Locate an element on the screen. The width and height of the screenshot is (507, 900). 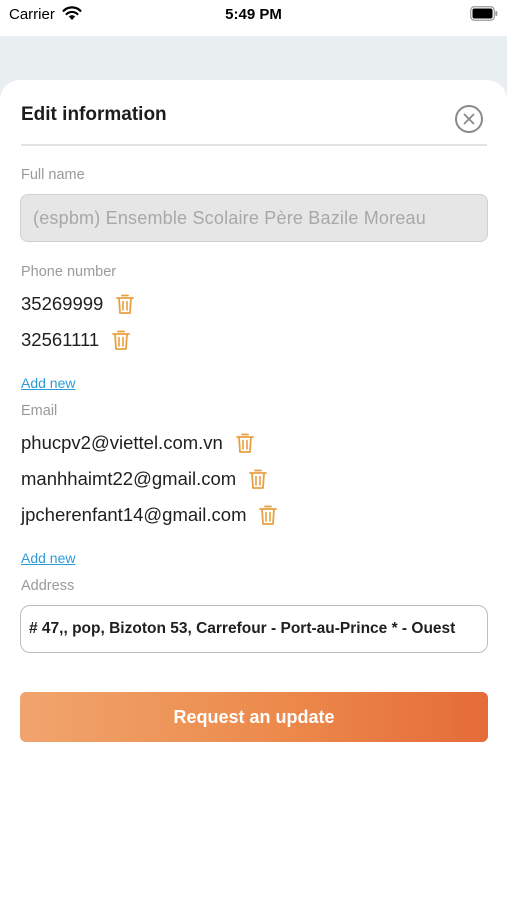
status-time: 5:49 PM is located at coordinates (253, 14).